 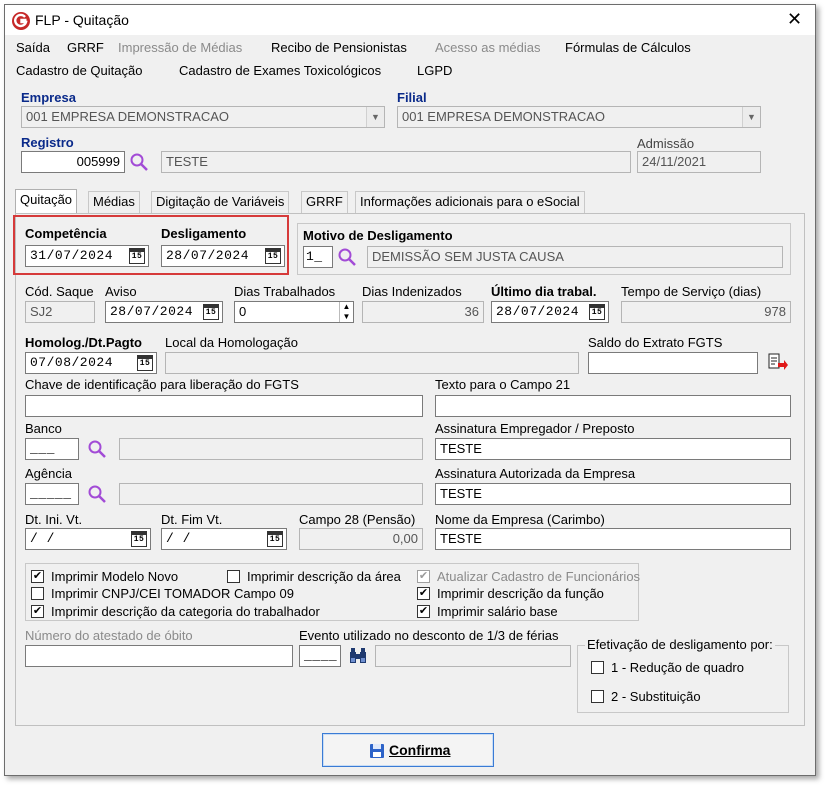 I want to click on desligamento-label: Desligamento, so click(x=204, y=233).